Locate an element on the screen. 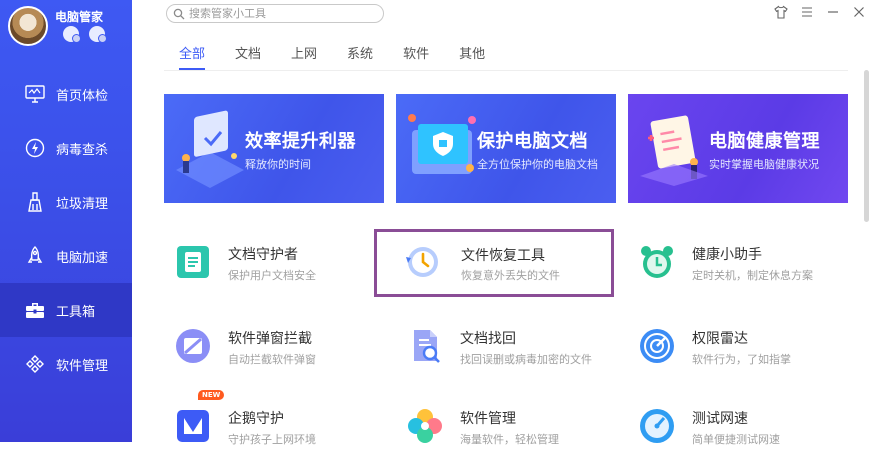 The image size is (872, 456). sidebar-nav: 首页体检 病毒查杀 垃圾清理 电脑加速 工具箱 软件管理 is located at coordinates (66, 229).